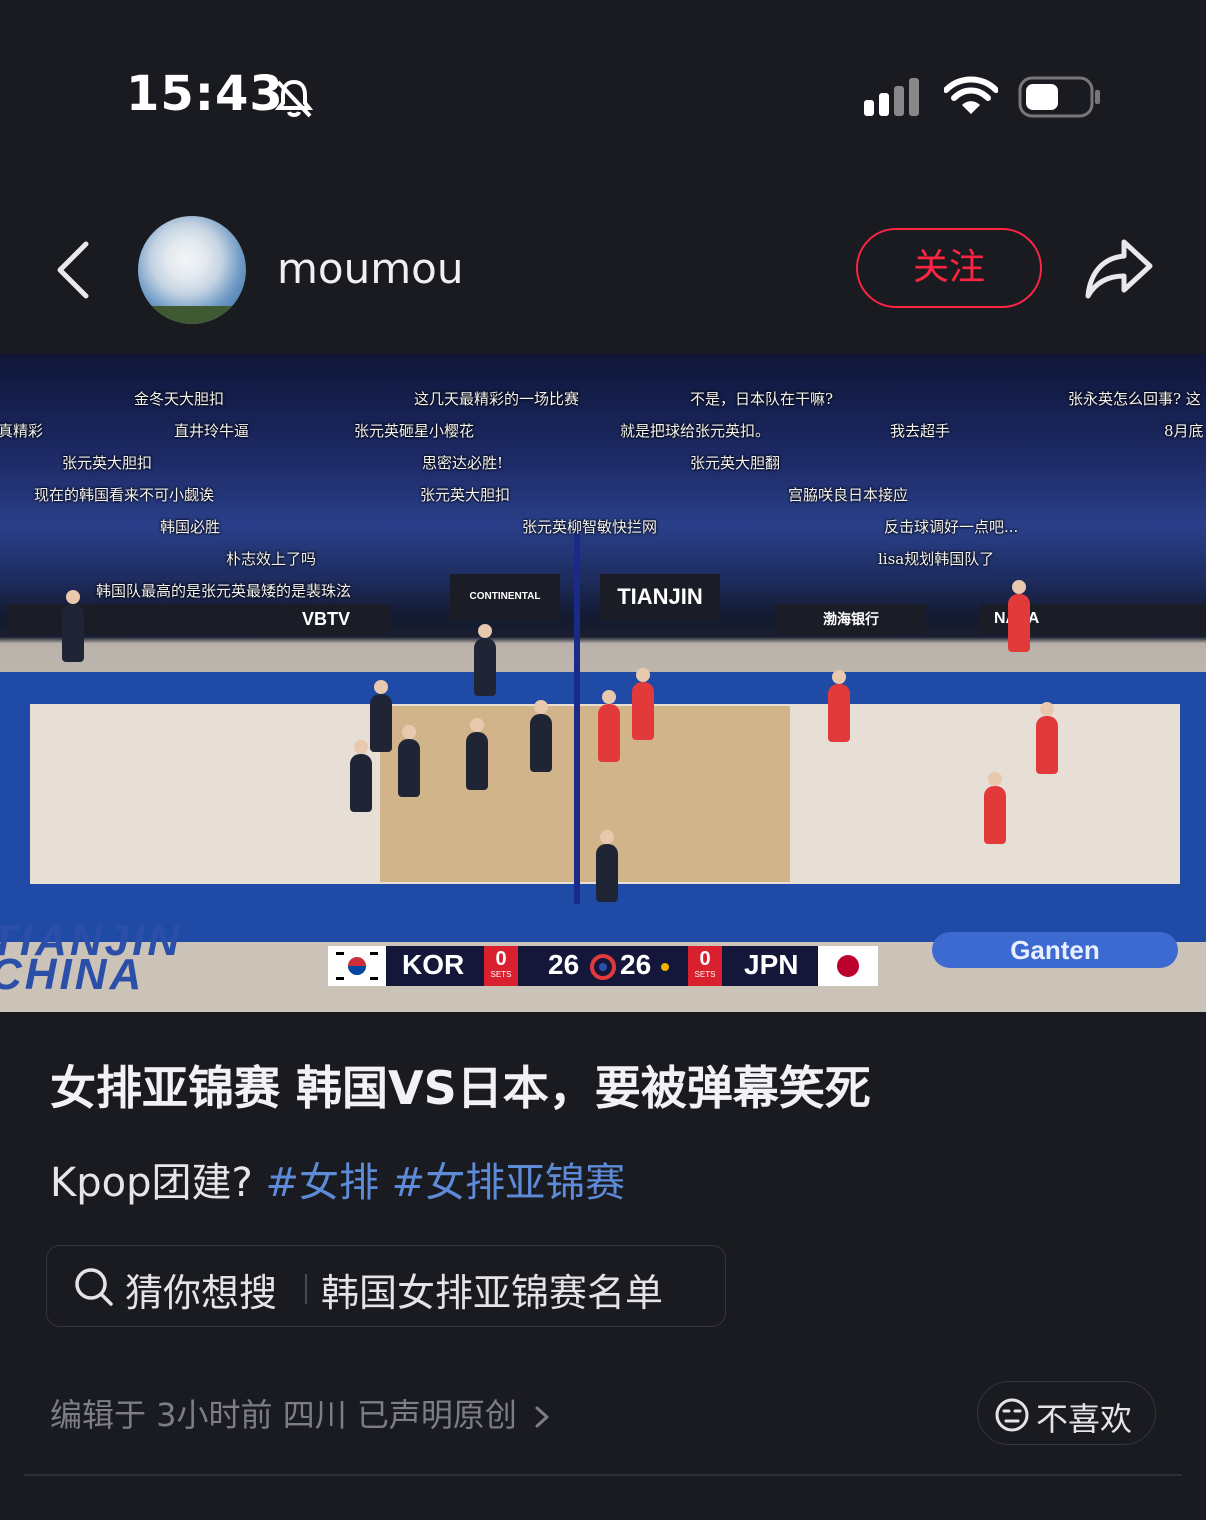 The width and height of the screenshot is (1206, 1520). I want to click on court-attack-zone, so click(585, 794).